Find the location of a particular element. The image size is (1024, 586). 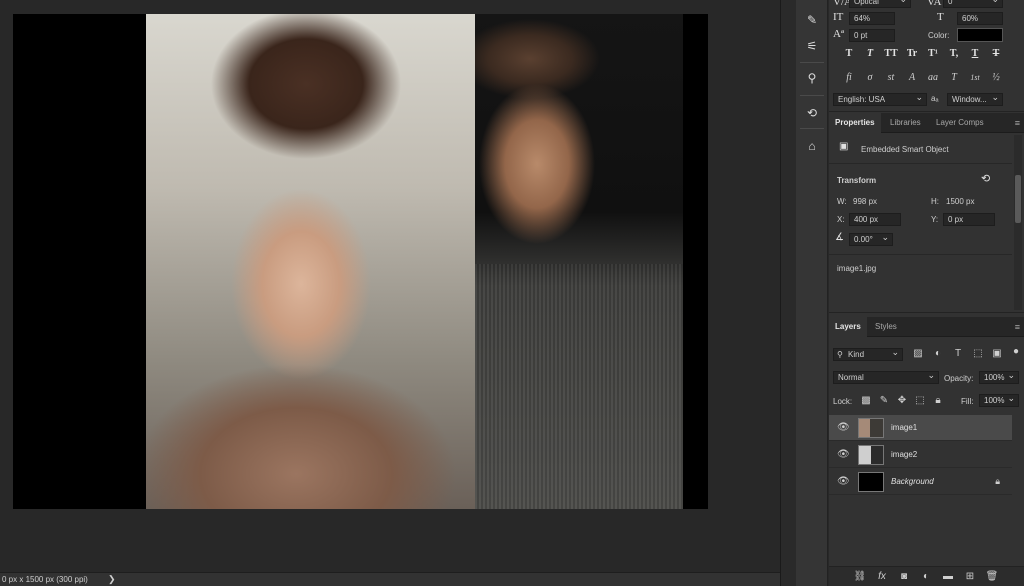

layer-name: image1 is located at coordinates (904, 427).